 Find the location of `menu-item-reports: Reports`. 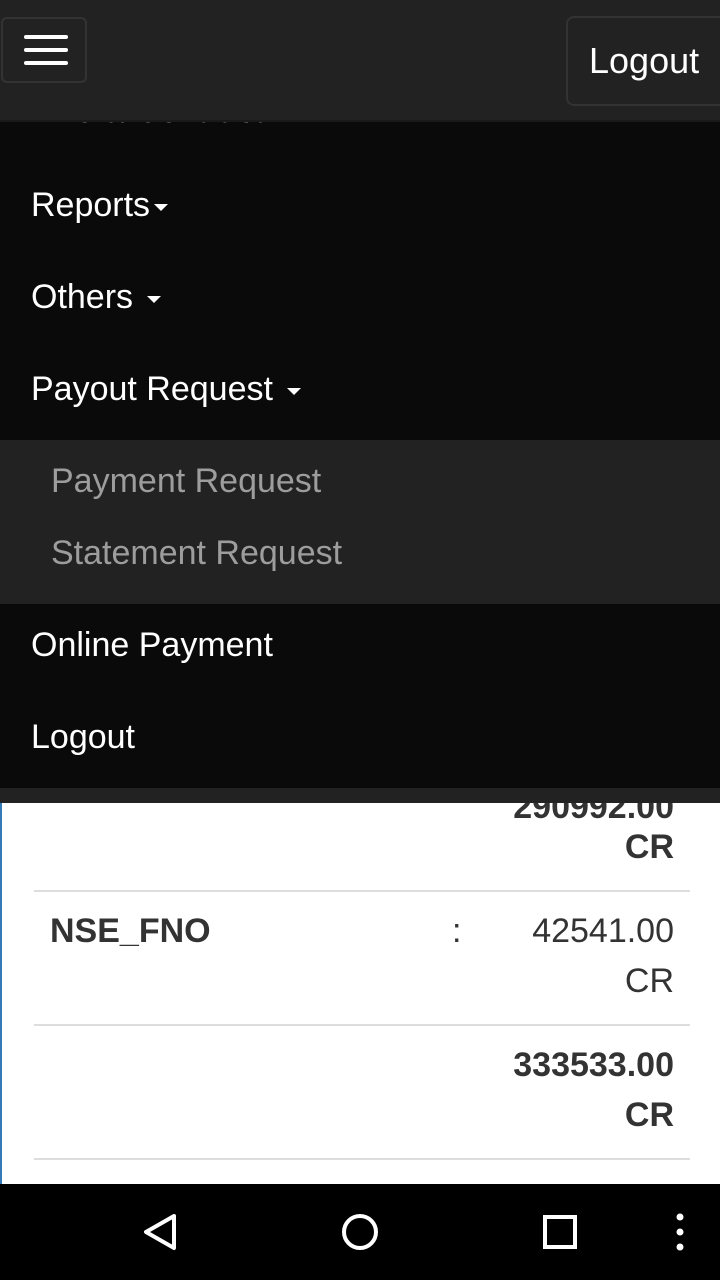

menu-item-reports: Reports is located at coordinates (100, 205).